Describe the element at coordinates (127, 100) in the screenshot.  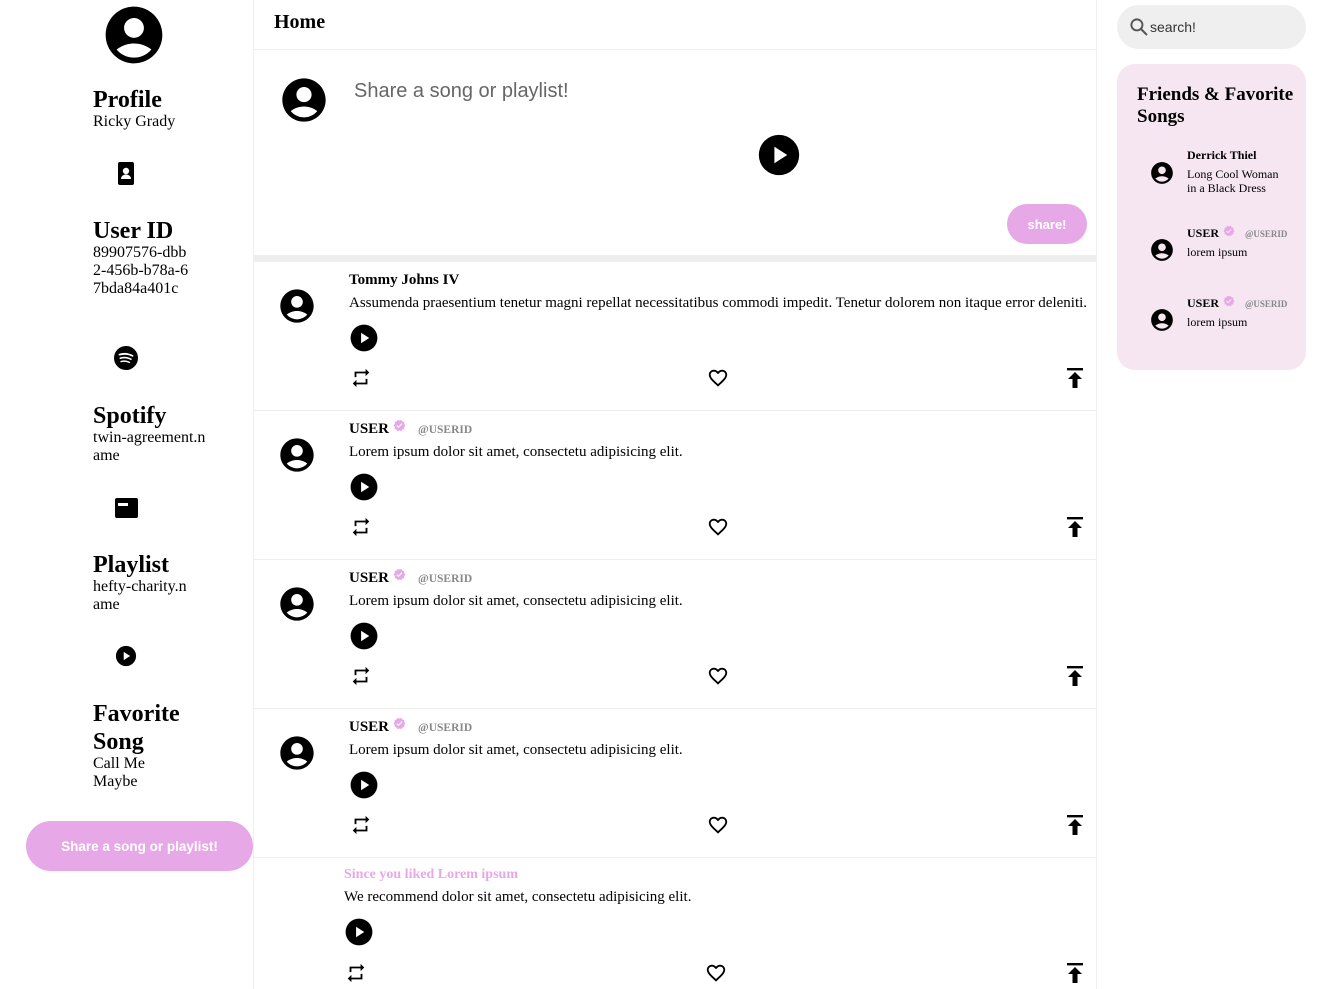
I see `profile-heading: Profile` at that location.